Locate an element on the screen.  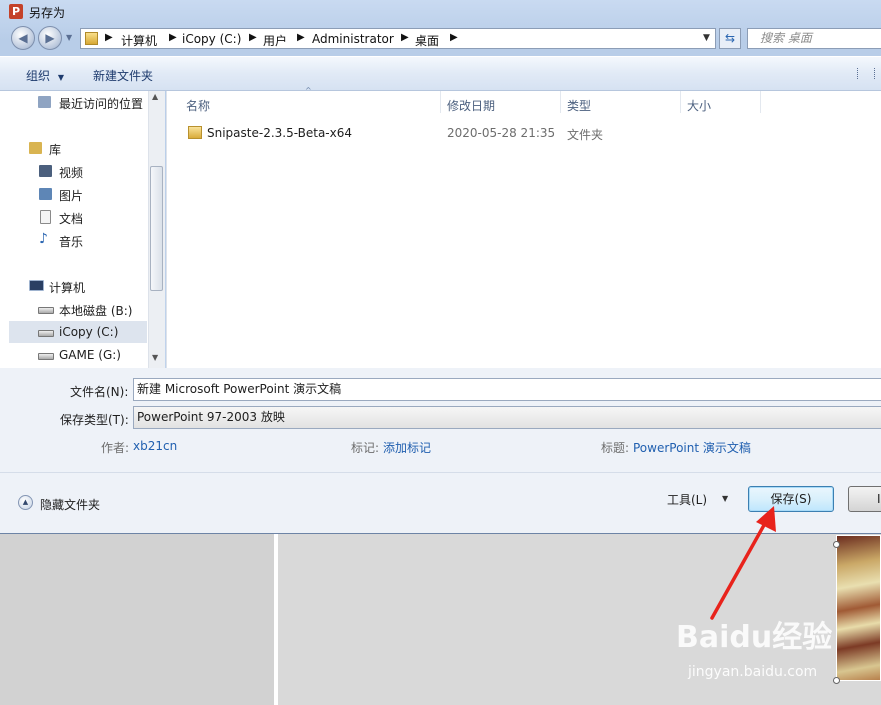
title-label: 标题: is located at coordinates (615, 448).